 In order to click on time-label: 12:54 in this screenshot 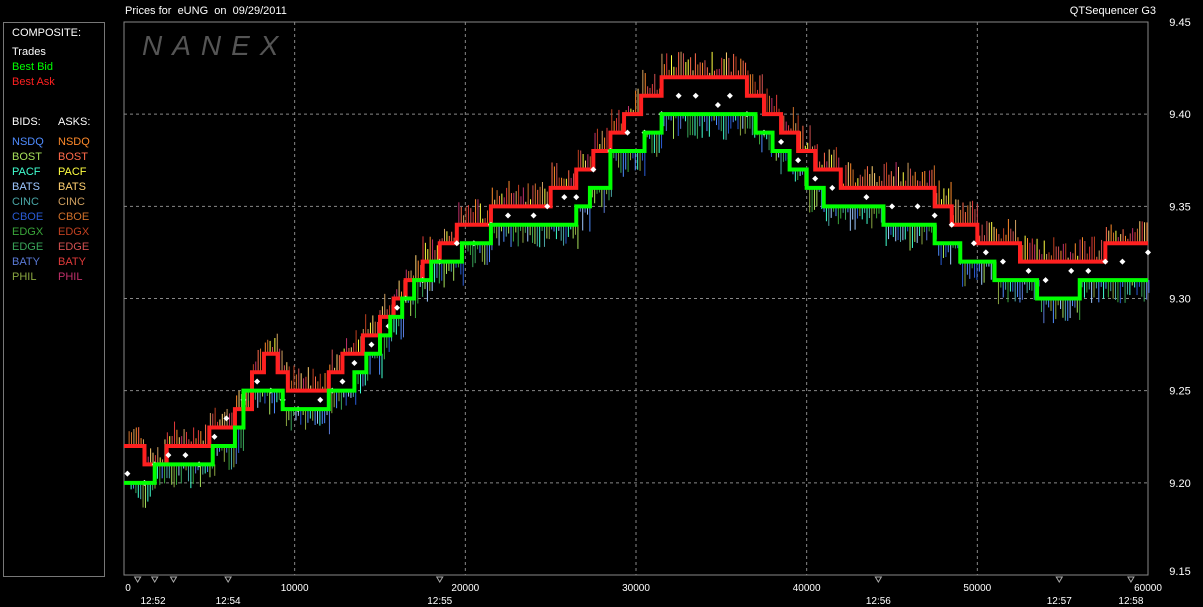, I will do `click(228, 601)`.